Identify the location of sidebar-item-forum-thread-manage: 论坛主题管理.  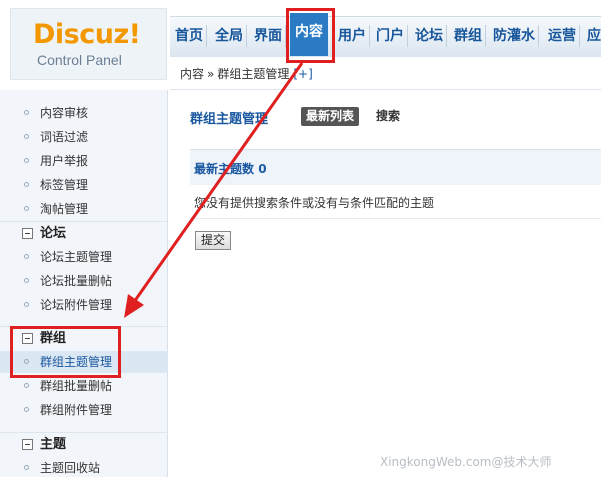
(84, 257).